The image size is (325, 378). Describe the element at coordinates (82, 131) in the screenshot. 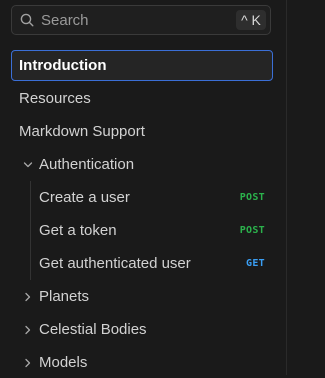

I see `nav-item-label: Markdown Support` at that location.